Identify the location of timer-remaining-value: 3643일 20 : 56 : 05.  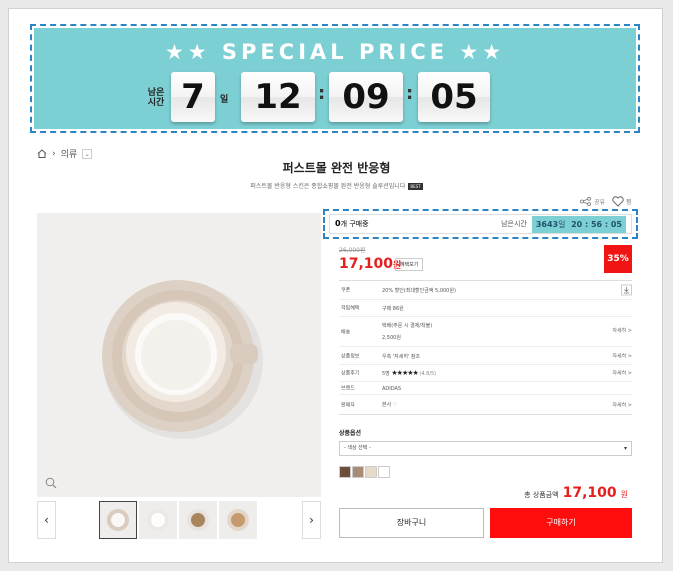
(578, 224).